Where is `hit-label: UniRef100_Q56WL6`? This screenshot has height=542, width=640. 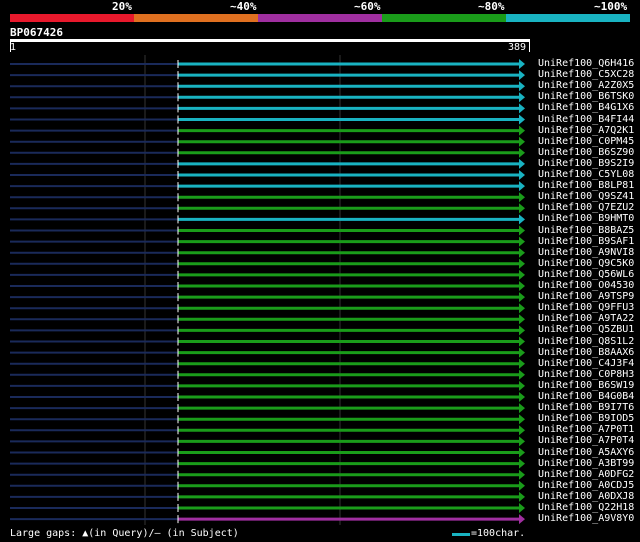 hit-label: UniRef100_Q56WL6 is located at coordinates (586, 274).